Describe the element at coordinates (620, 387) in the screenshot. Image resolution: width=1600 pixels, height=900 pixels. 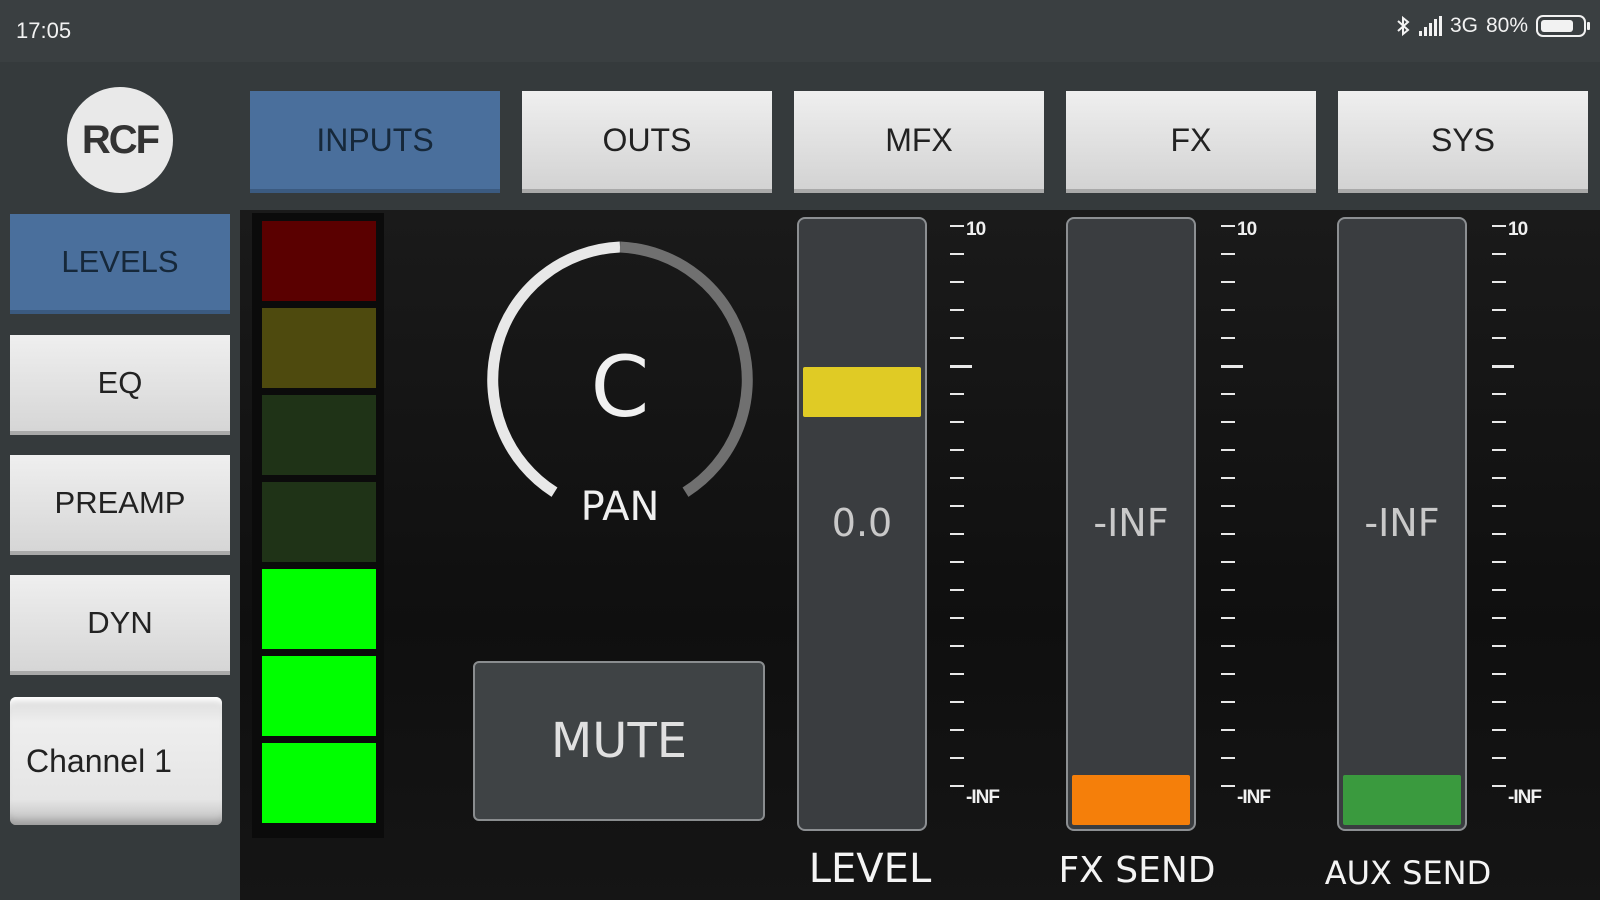
I see `pan-value: C` at that location.